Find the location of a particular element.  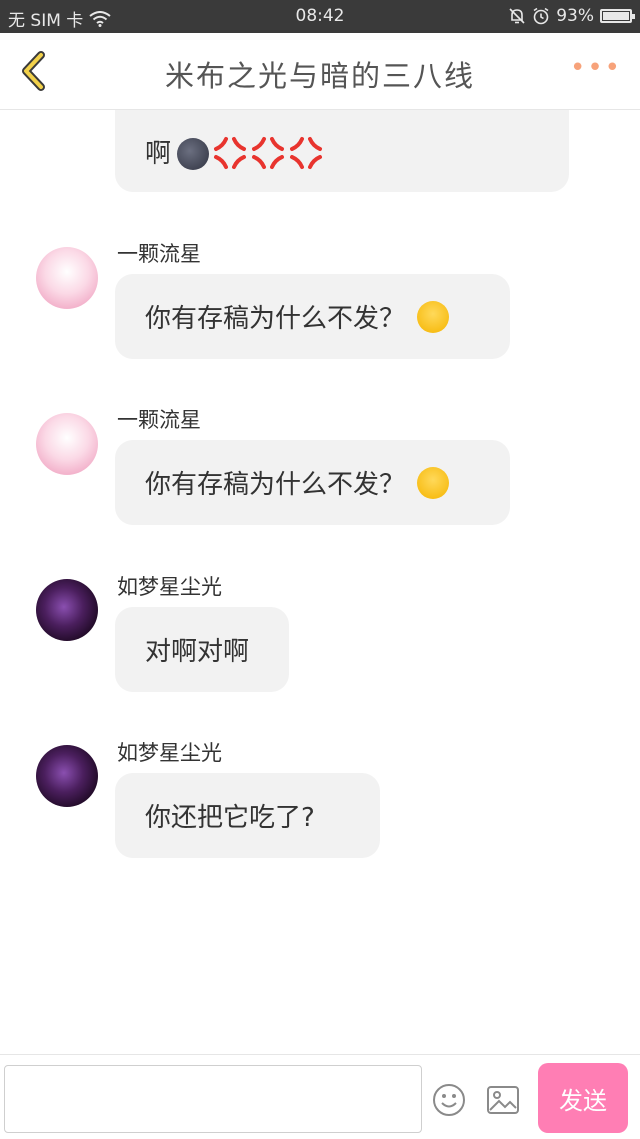

status-bar: 无 SIM 卡 08:42 93% is located at coordinates (320, 16).